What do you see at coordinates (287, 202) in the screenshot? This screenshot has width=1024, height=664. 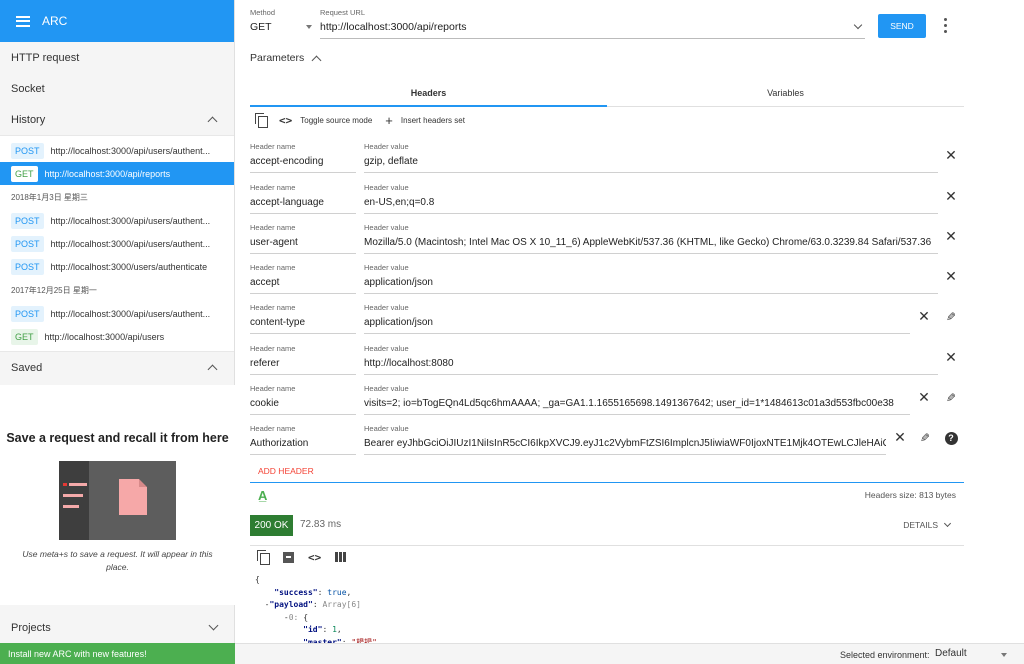 I see `header-name-value: accept-language` at bounding box center [287, 202].